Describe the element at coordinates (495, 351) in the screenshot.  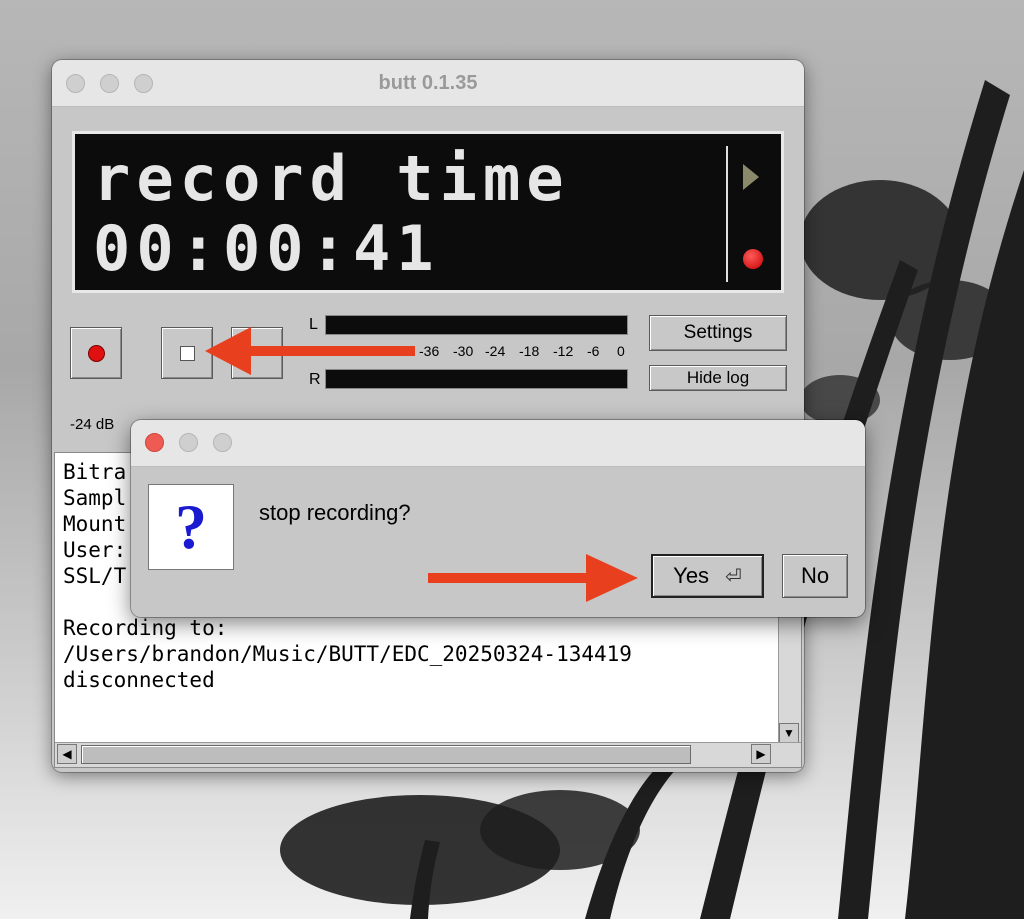
I see `scale-tick: -24` at that location.